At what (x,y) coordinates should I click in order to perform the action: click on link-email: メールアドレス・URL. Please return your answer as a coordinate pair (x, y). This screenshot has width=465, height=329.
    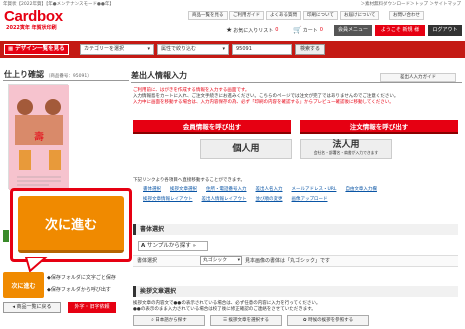
    Looking at the image, I should click on (314, 189).